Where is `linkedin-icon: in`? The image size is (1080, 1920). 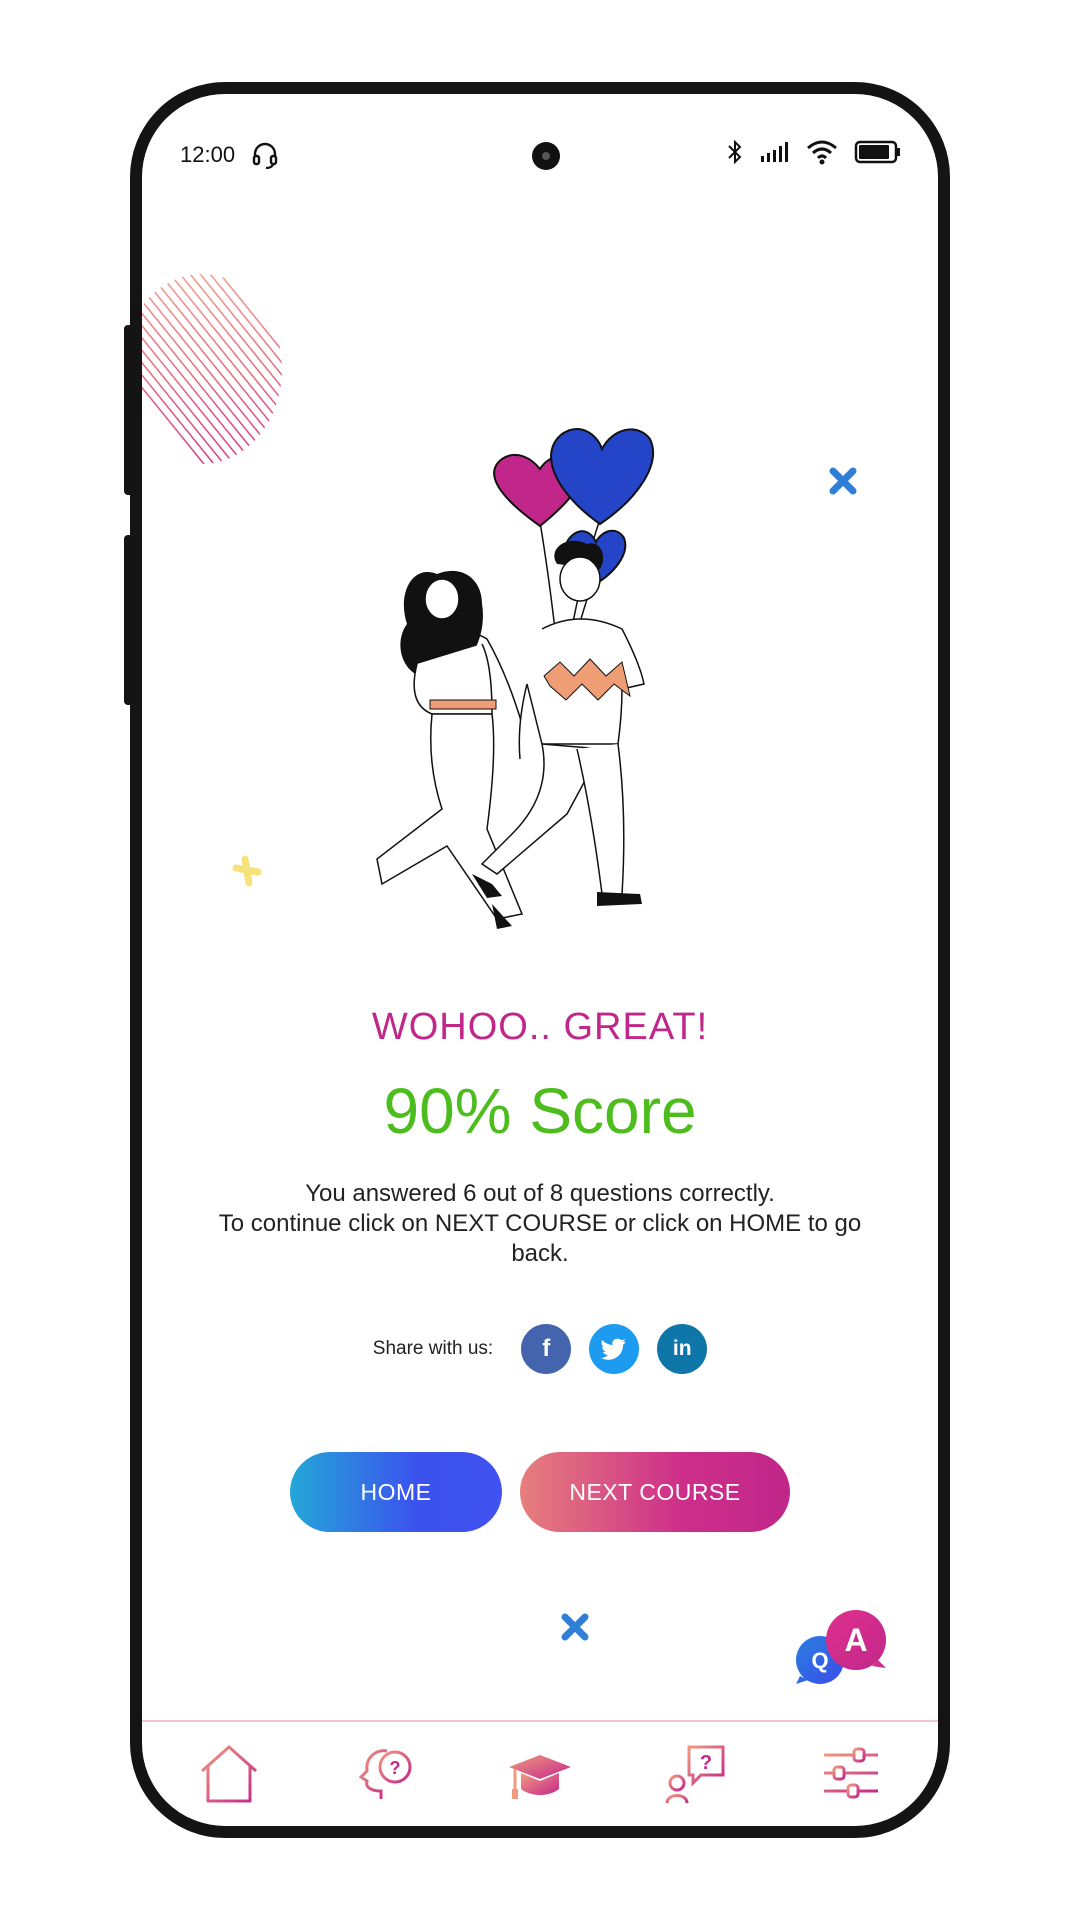
linkedin-icon: in is located at coordinates (682, 1349).